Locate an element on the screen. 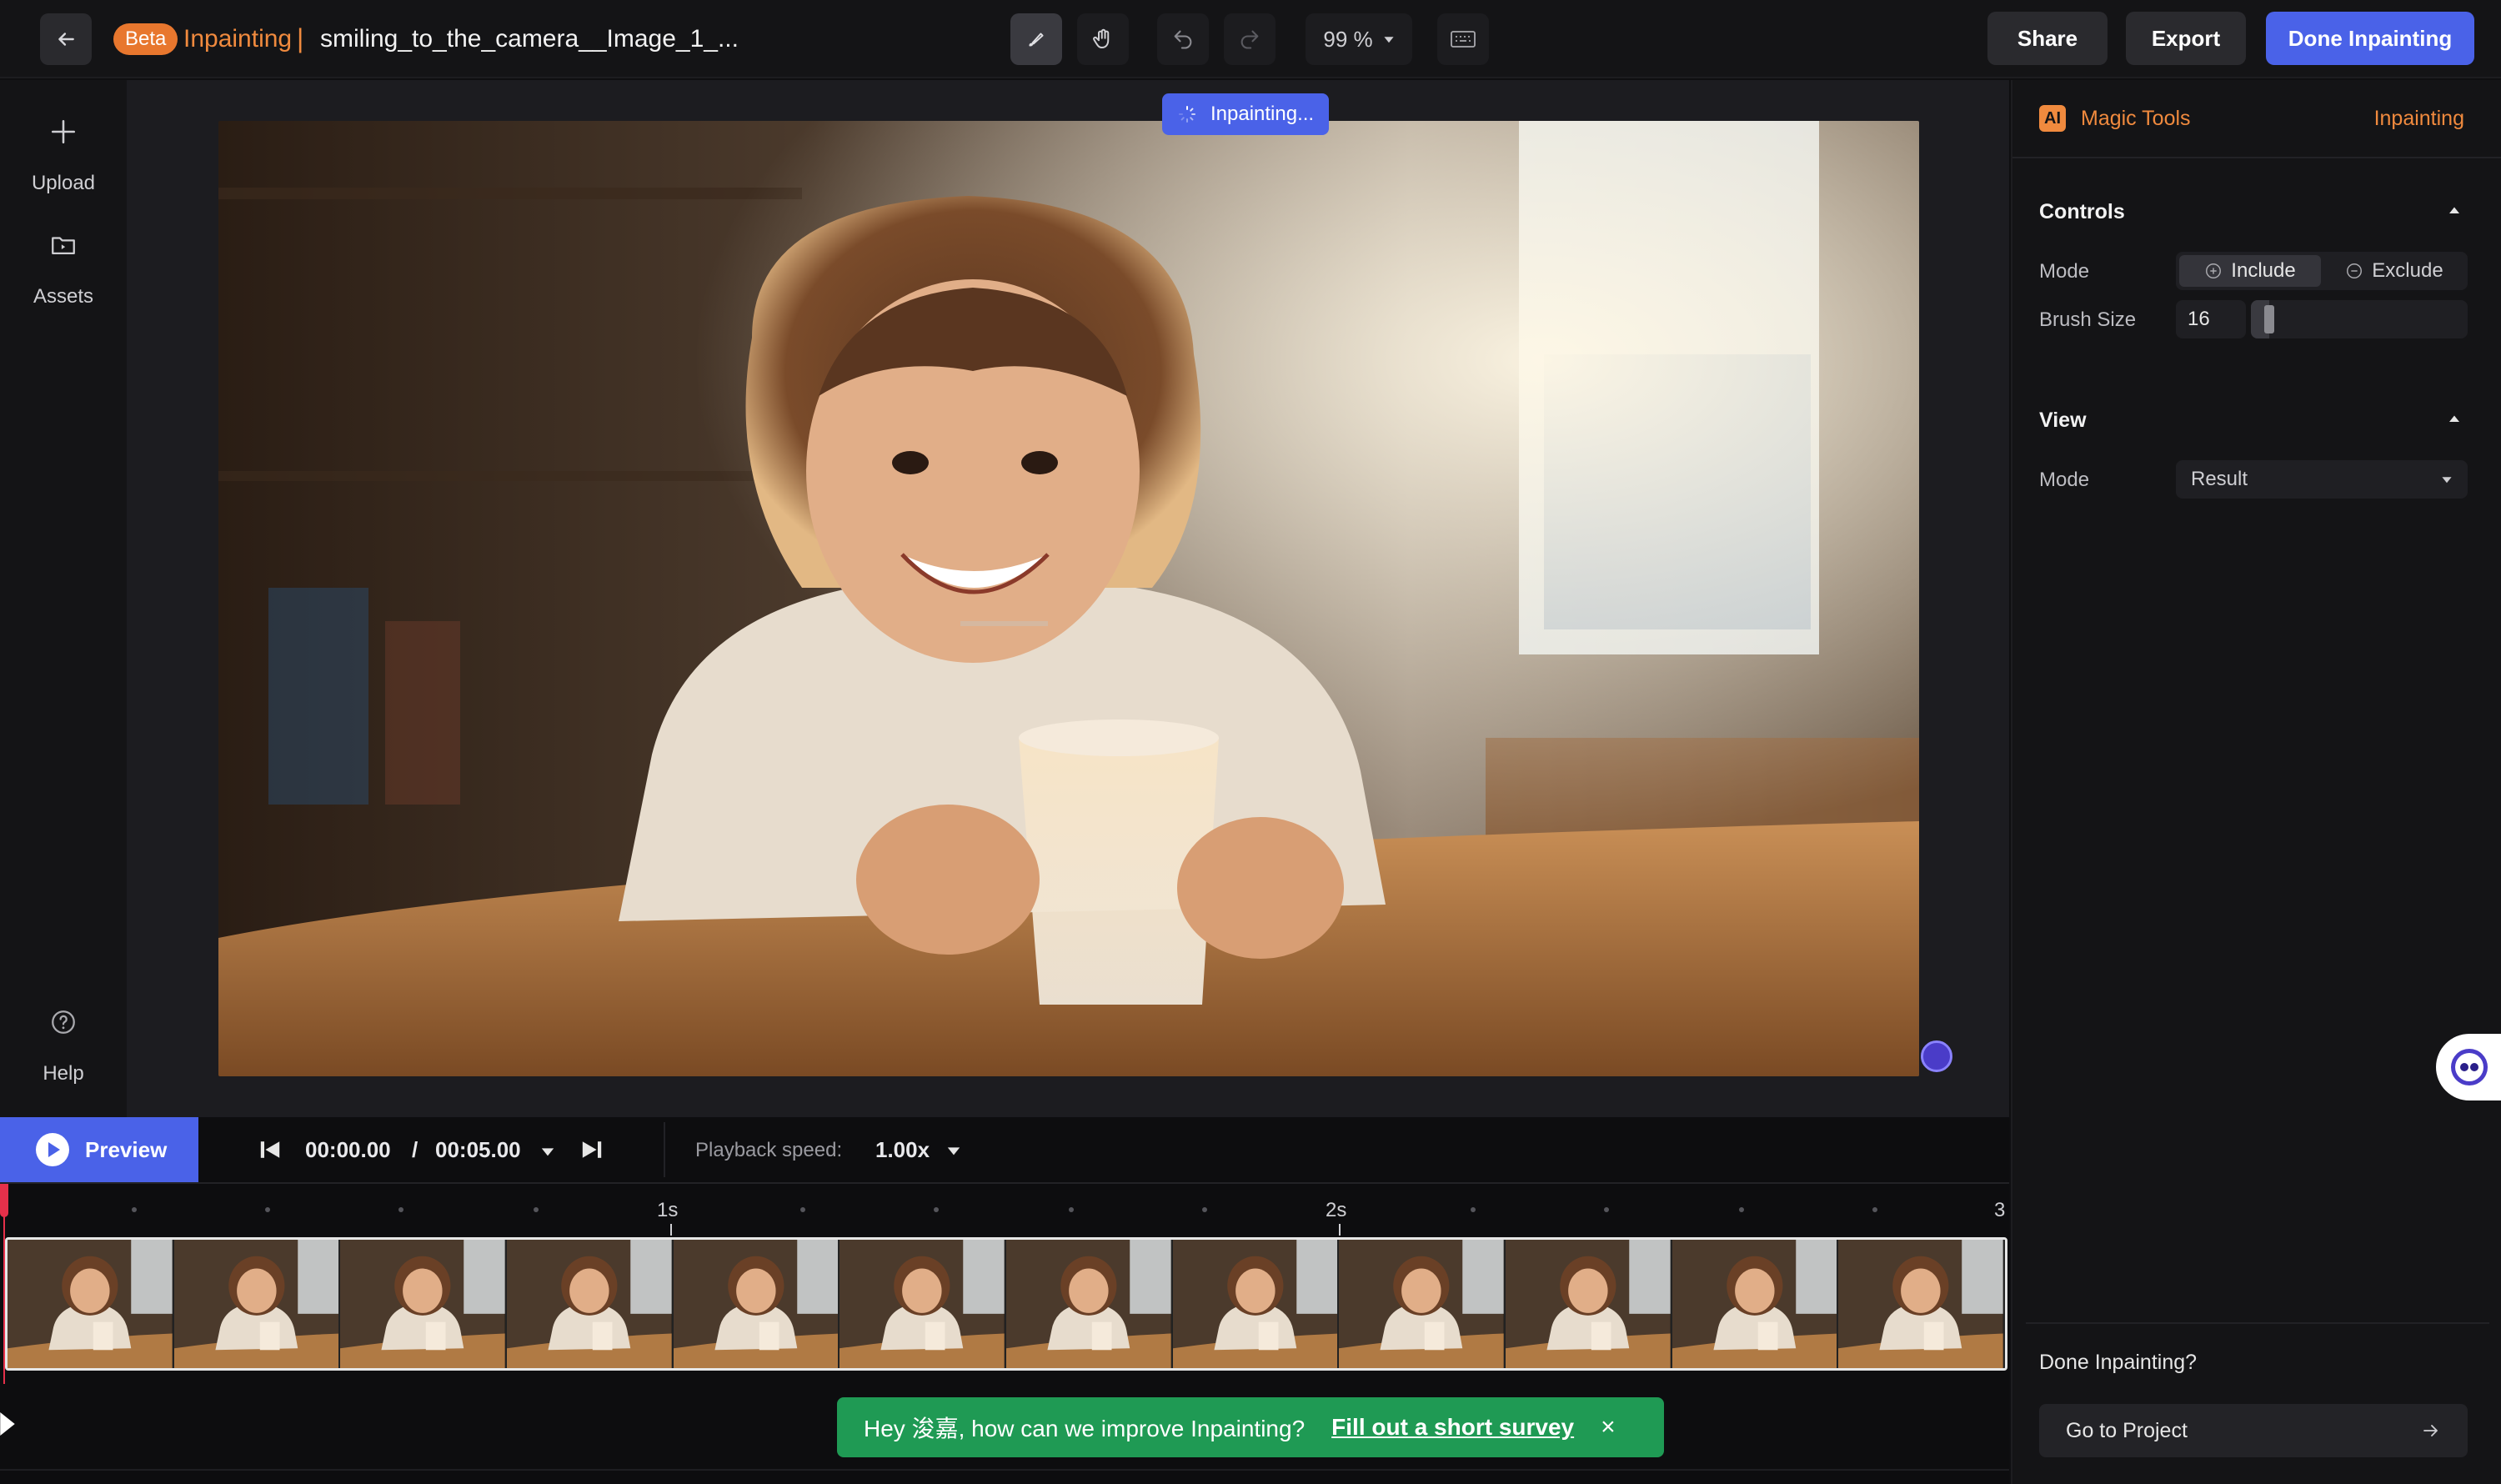 The width and height of the screenshot is (2501, 1484). ruler-major-tick is located at coordinates (1340, 1230).